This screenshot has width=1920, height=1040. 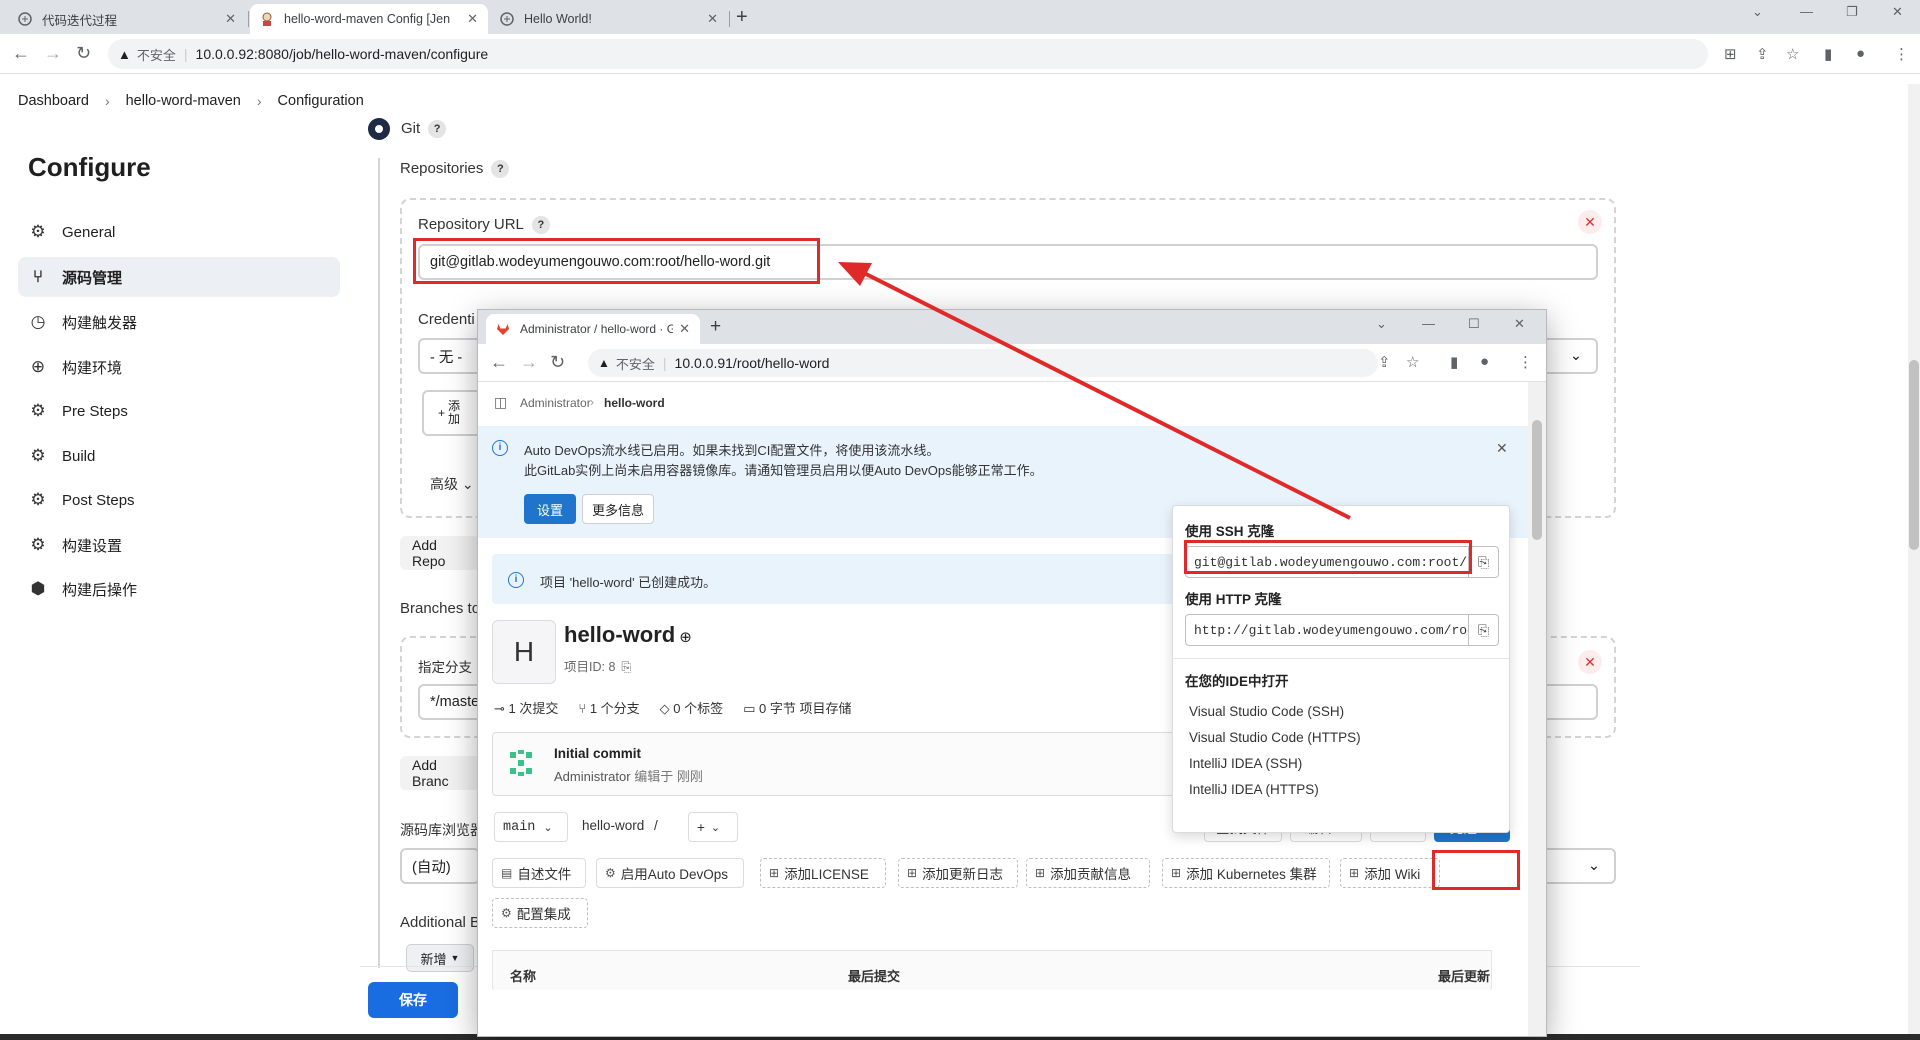 I want to click on alert-settings-button: 设置, so click(x=550, y=509).